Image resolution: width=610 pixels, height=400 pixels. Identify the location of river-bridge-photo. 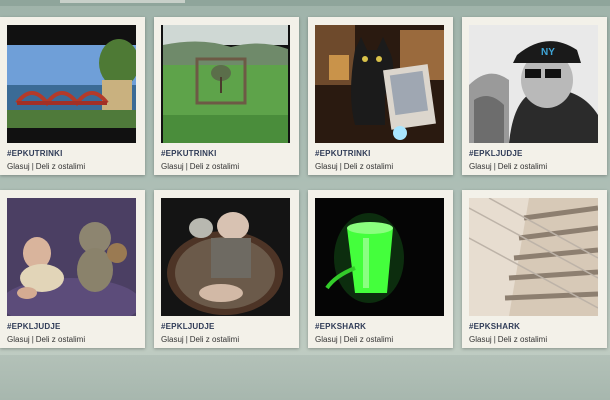
(71, 84).